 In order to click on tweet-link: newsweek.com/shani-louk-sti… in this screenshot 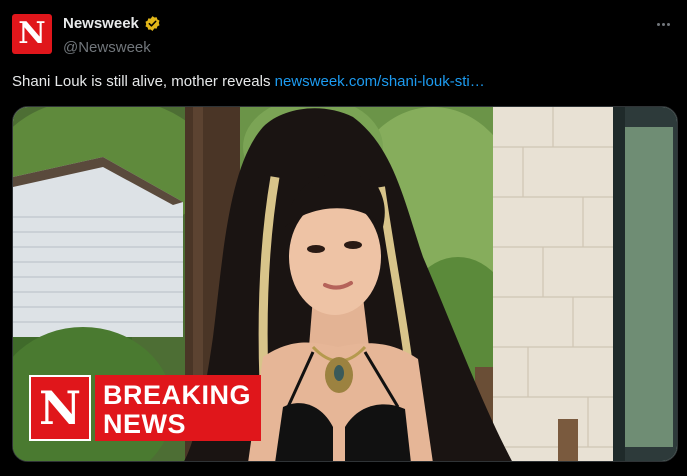, I will do `click(380, 81)`.